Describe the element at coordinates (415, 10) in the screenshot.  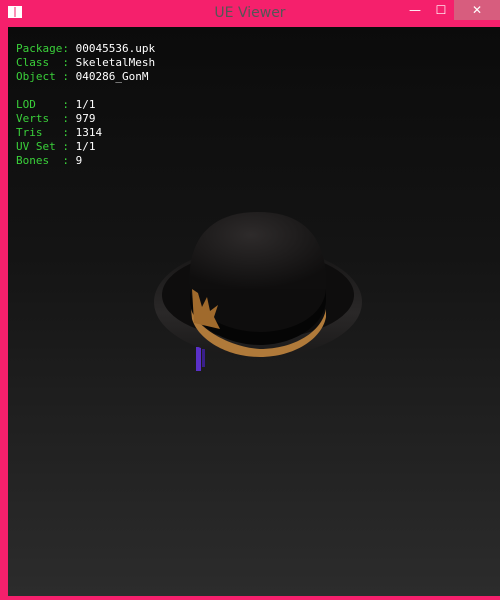
I see `minimize-button: —` at that location.